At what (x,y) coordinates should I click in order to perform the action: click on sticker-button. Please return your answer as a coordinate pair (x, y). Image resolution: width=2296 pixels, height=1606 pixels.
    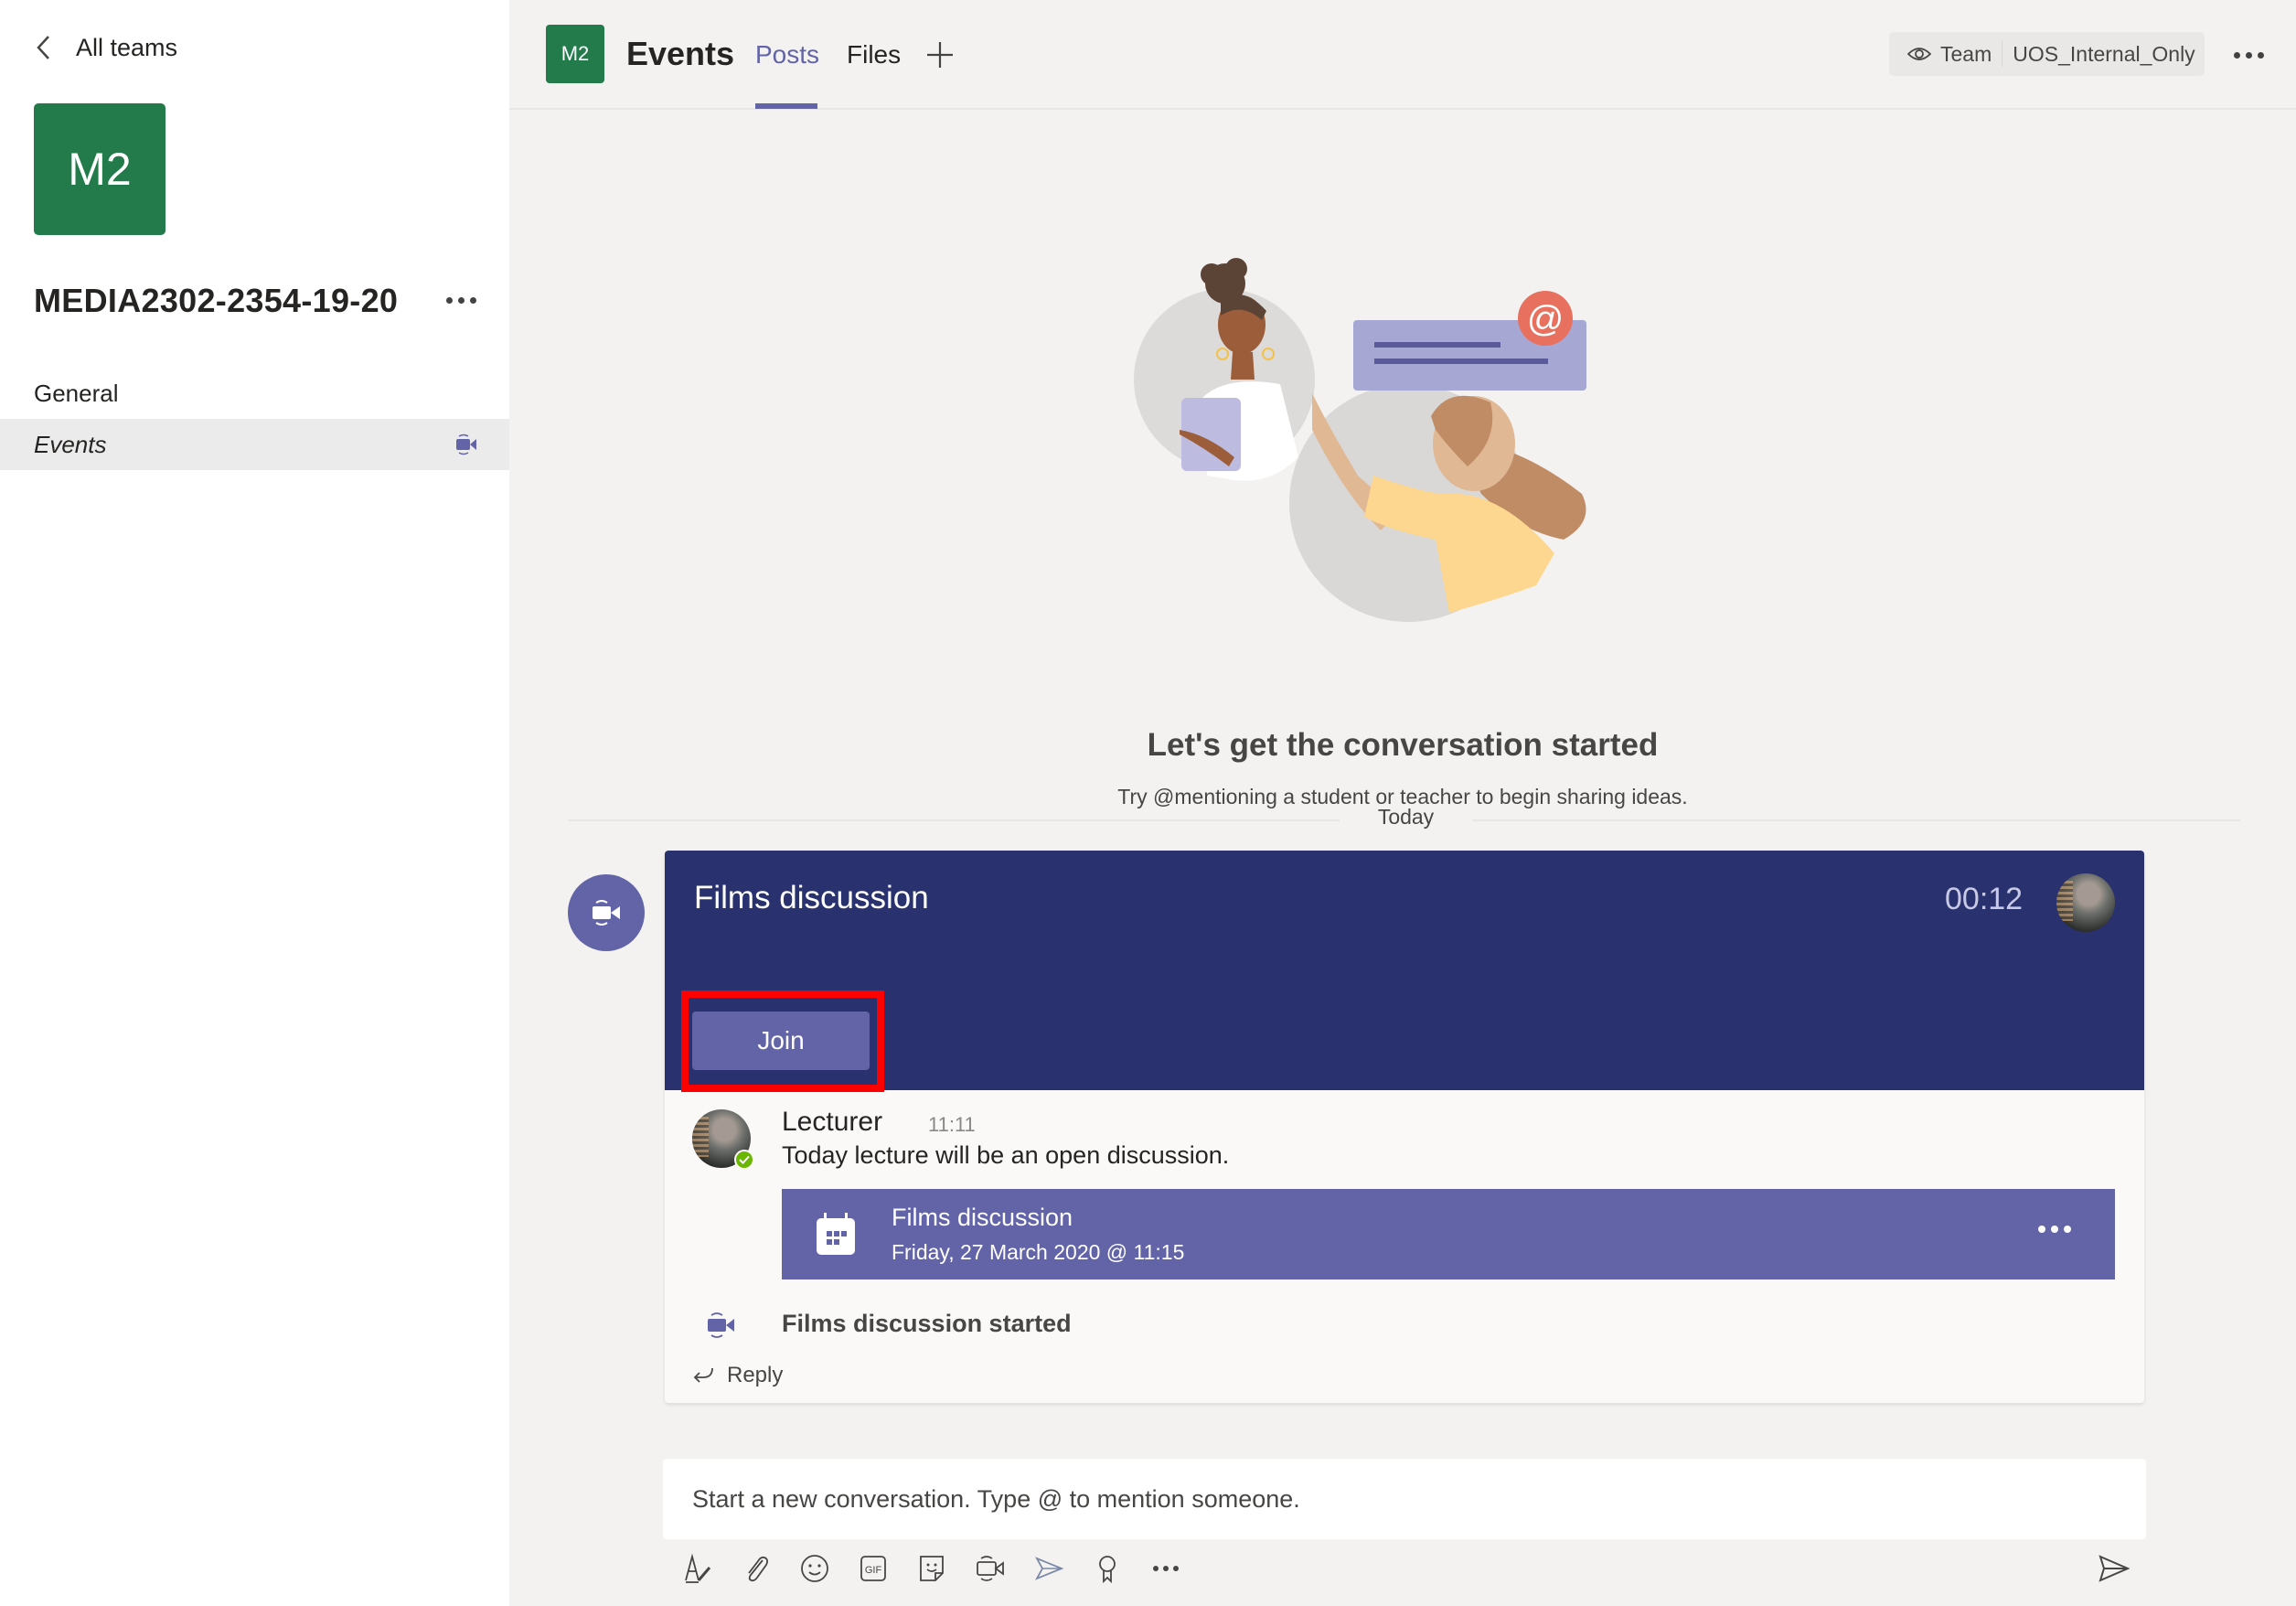
    Looking at the image, I should click on (931, 1568).